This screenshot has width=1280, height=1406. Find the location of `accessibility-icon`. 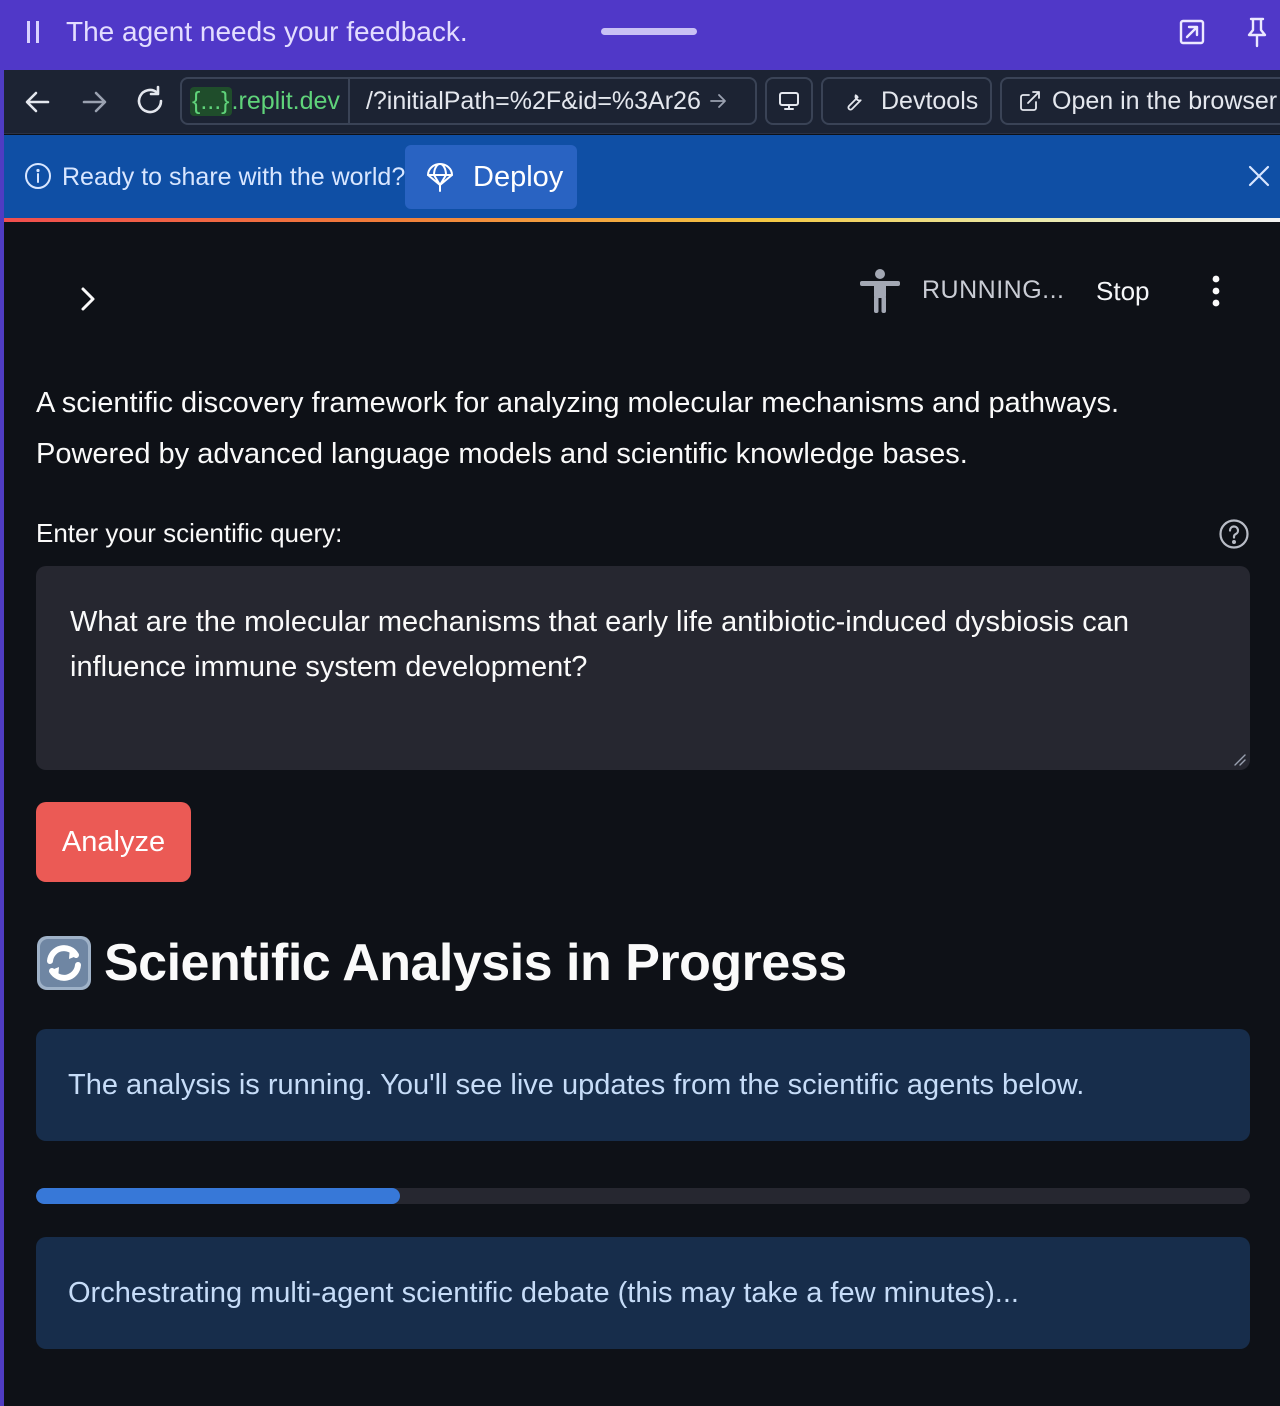

accessibility-icon is located at coordinates (880, 291).